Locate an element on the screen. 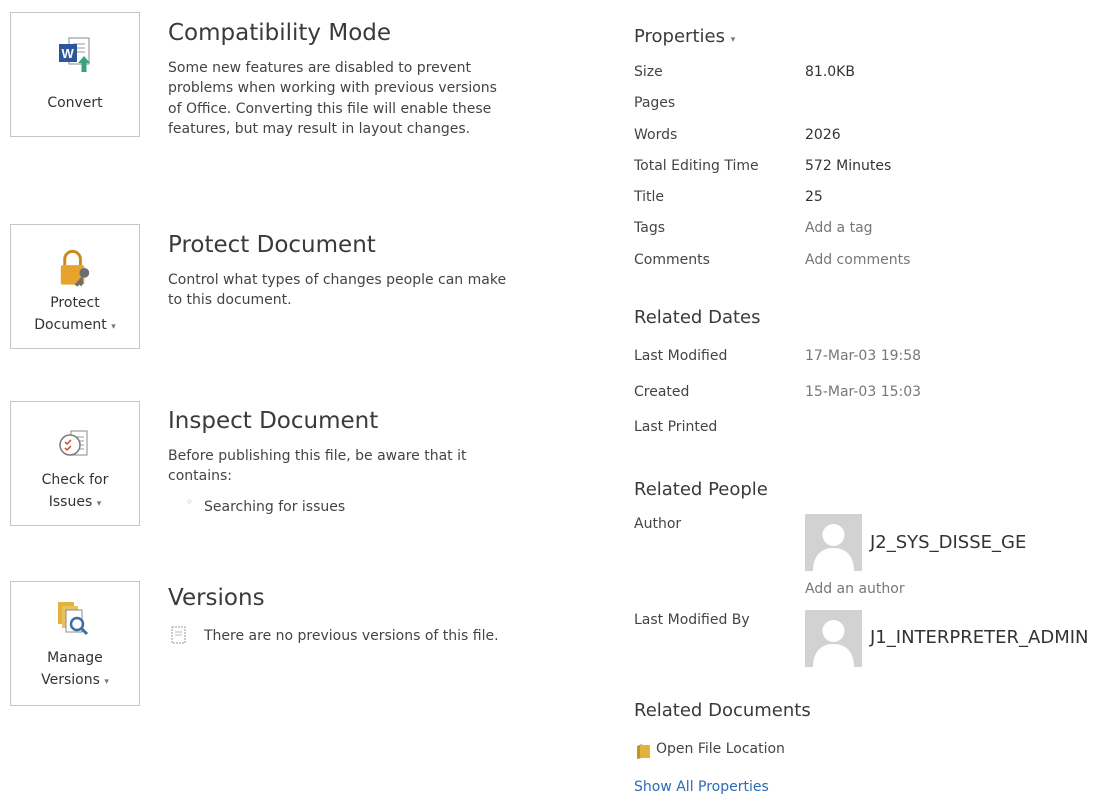 The height and width of the screenshot is (801, 1115). title-value: 25 is located at coordinates (814, 197).